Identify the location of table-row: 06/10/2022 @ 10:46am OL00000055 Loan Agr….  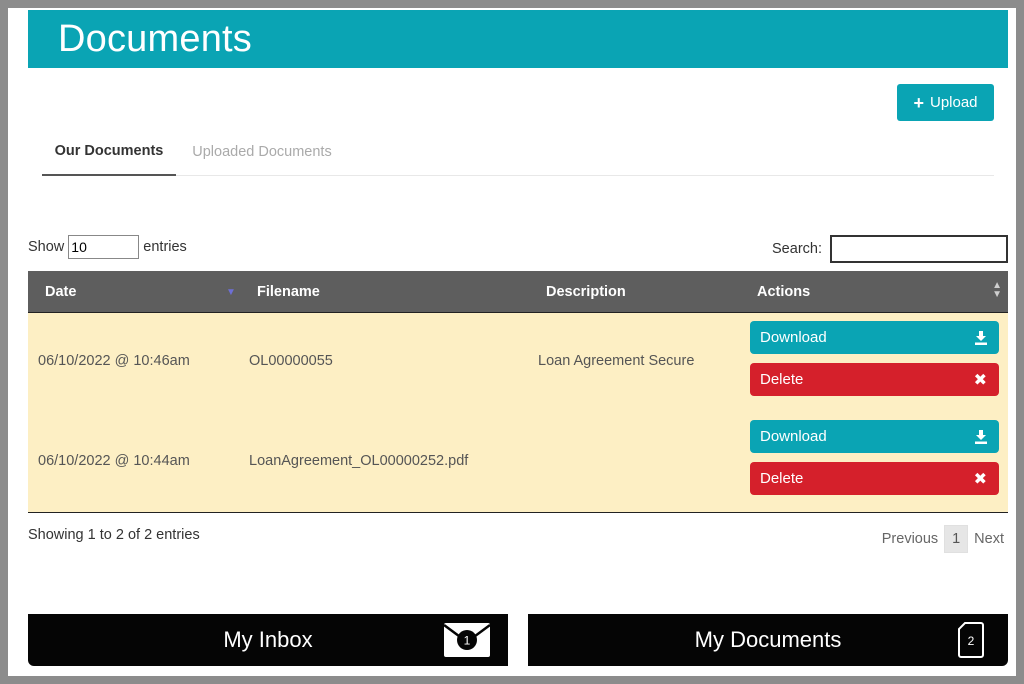
(518, 363).